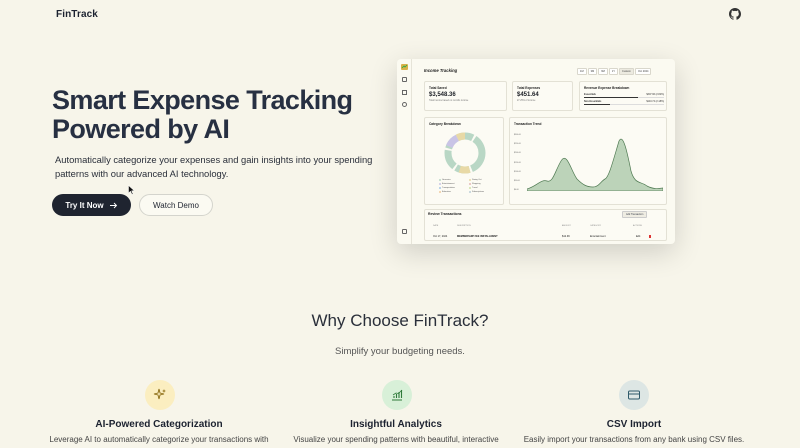 The height and width of the screenshot is (448, 800). Describe the element at coordinates (650, 236) in the screenshot. I see `delete-icon` at that location.